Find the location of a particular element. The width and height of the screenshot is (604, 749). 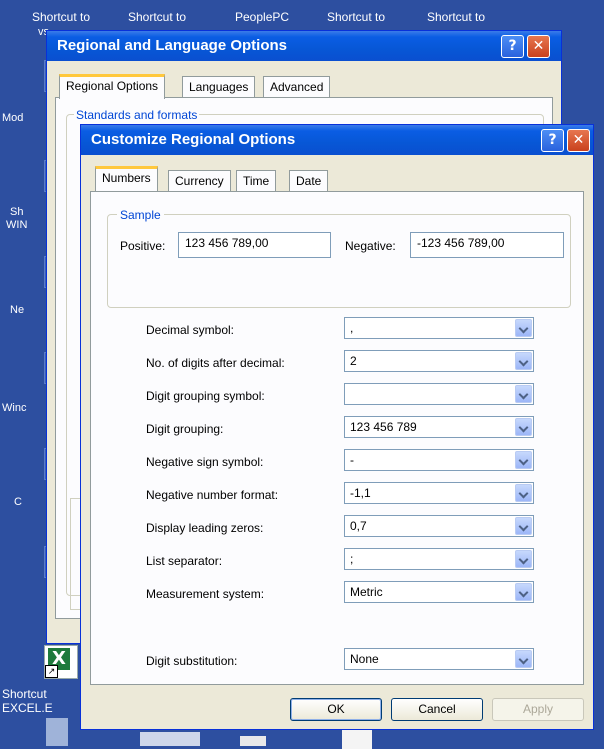

digit-grouping-symbol-label: Digit grouping symbol: is located at coordinates (205, 396).